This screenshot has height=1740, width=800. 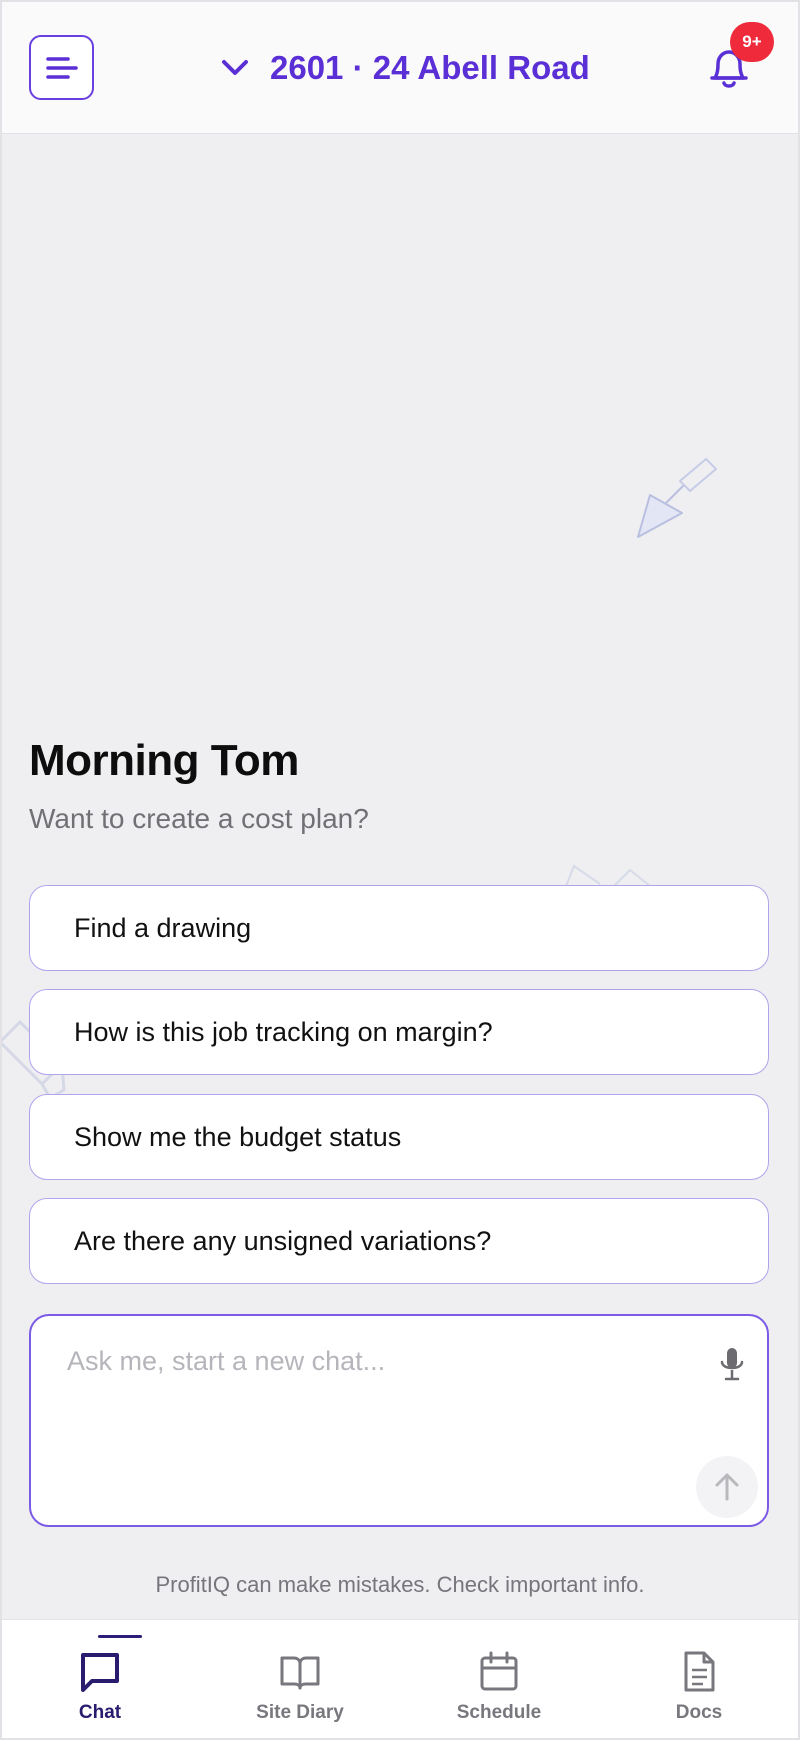 What do you see at coordinates (699, 1712) in the screenshot?
I see `nav-label-docs: Docs` at bounding box center [699, 1712].